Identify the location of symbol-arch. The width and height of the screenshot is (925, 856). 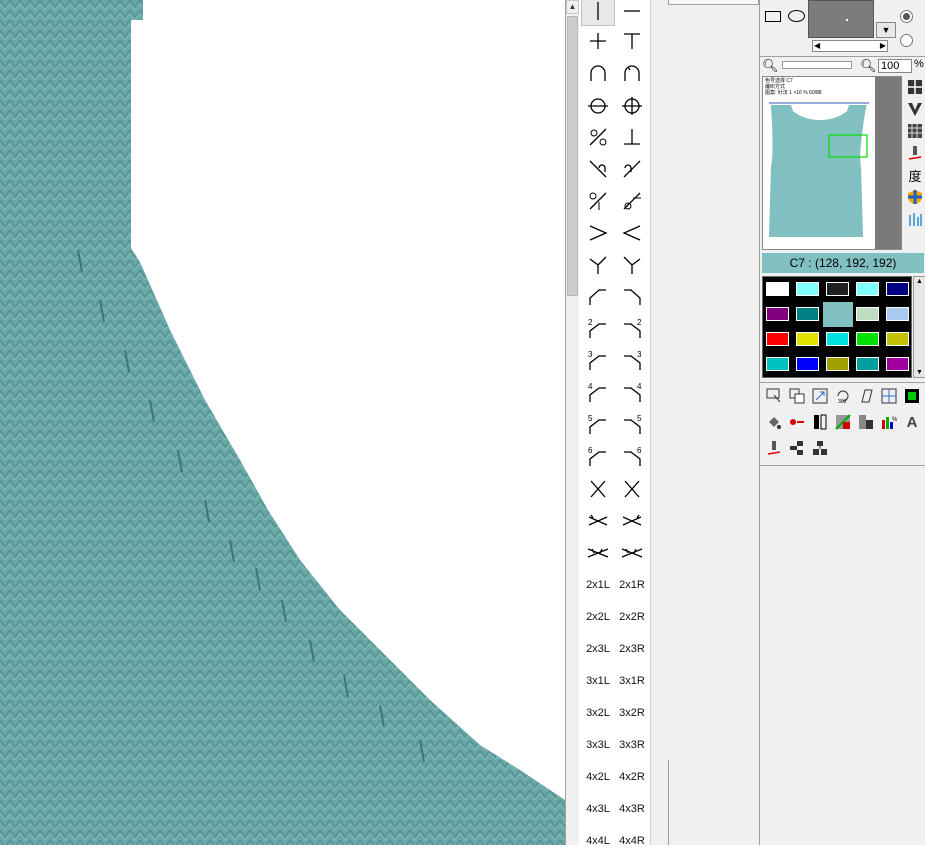
(598, 73).